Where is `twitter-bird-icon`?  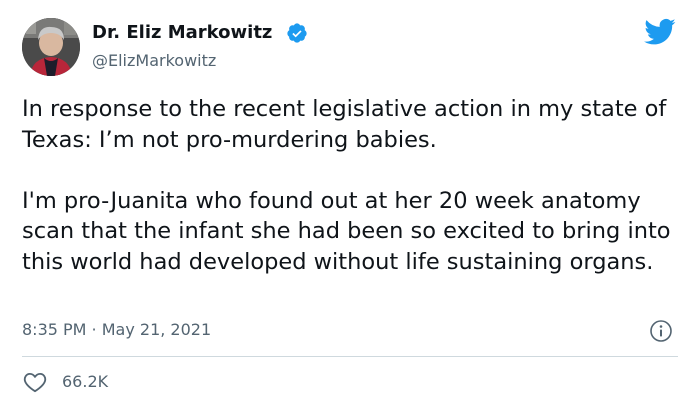
twitter-bird-icon is located at coordinates (660, 32).